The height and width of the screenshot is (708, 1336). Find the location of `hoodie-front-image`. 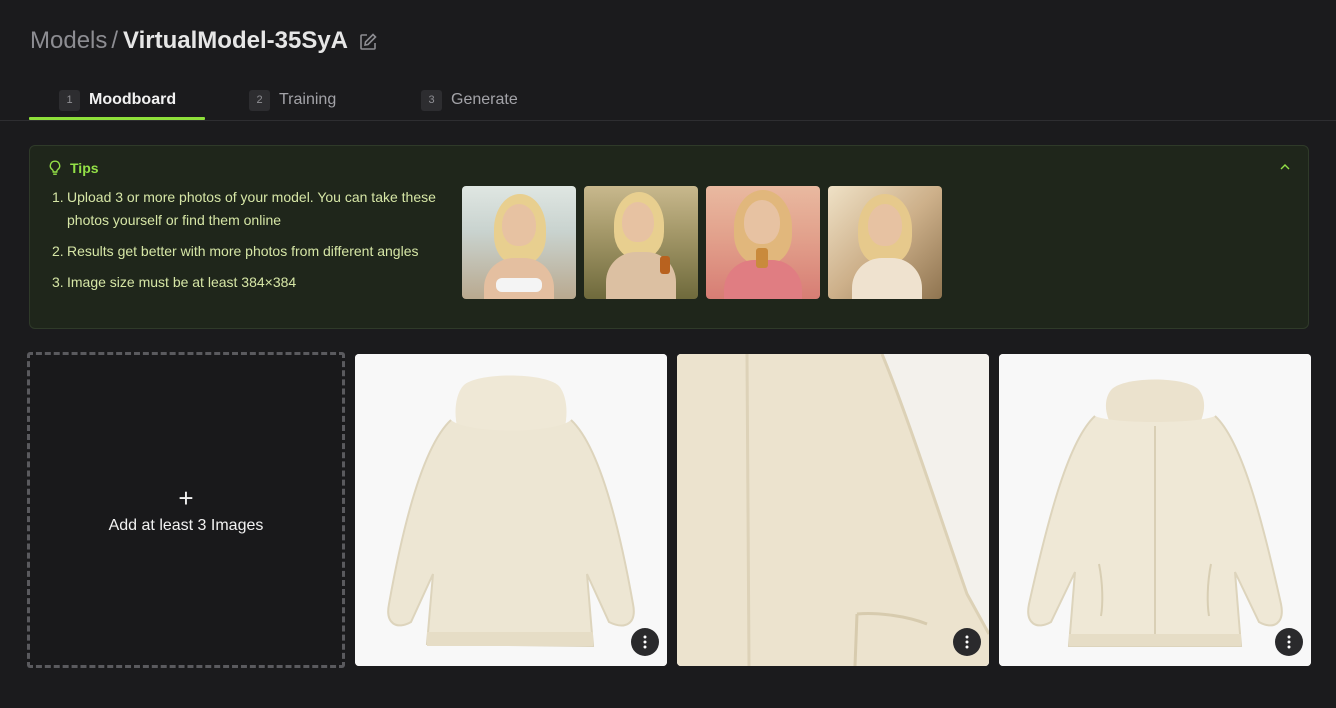

hoodie-front-image is located at coordinates (1155, 510).